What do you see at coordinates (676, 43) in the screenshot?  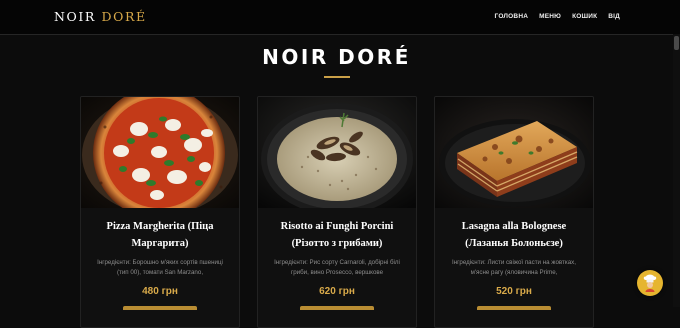 I see `scrollbar-thumb` at bounding box center [676, 43].